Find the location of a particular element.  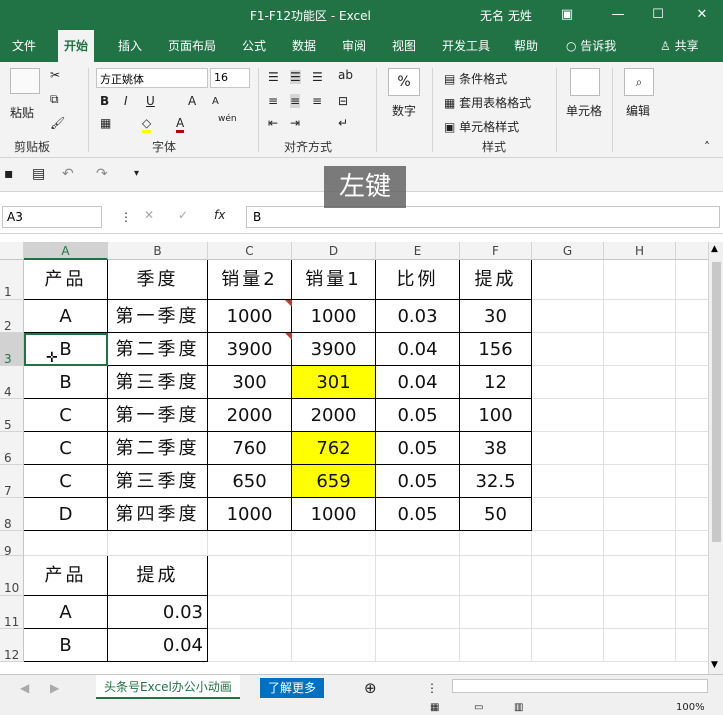

tab-home: 开始 is located at coordinates (76, 46).